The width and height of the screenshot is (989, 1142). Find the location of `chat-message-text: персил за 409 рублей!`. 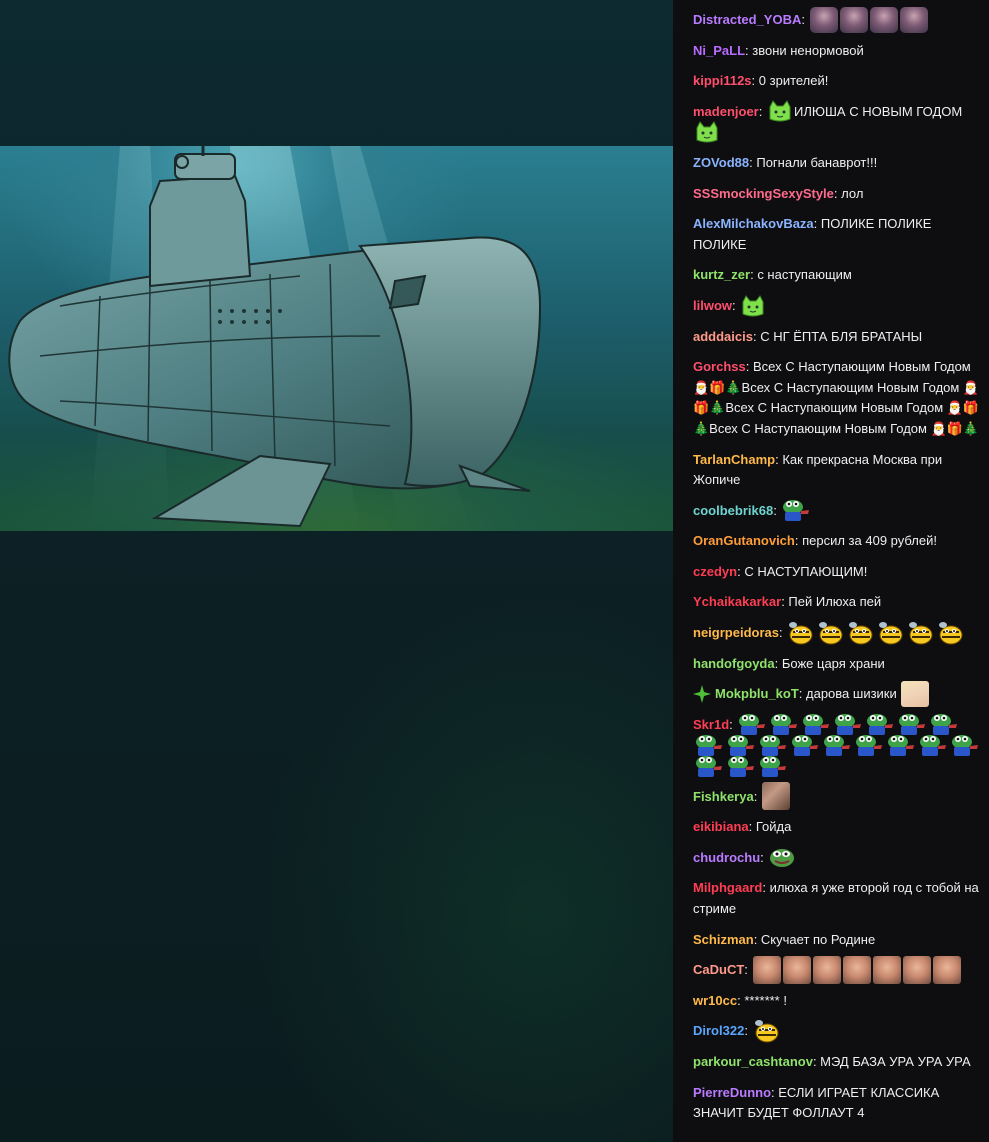

chat-message-text: персил за 409 рублей! is located at coordinates (869, 541).